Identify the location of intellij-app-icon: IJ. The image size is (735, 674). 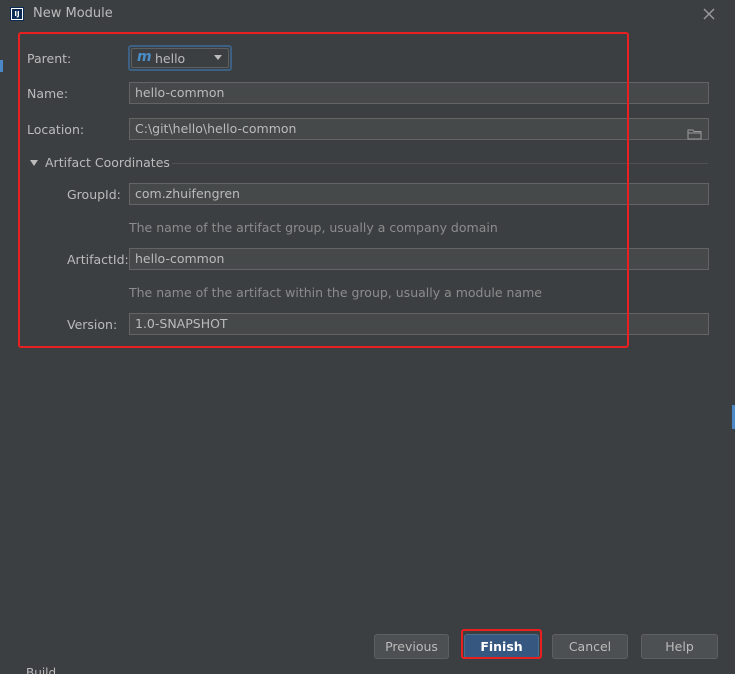
(17, 14).